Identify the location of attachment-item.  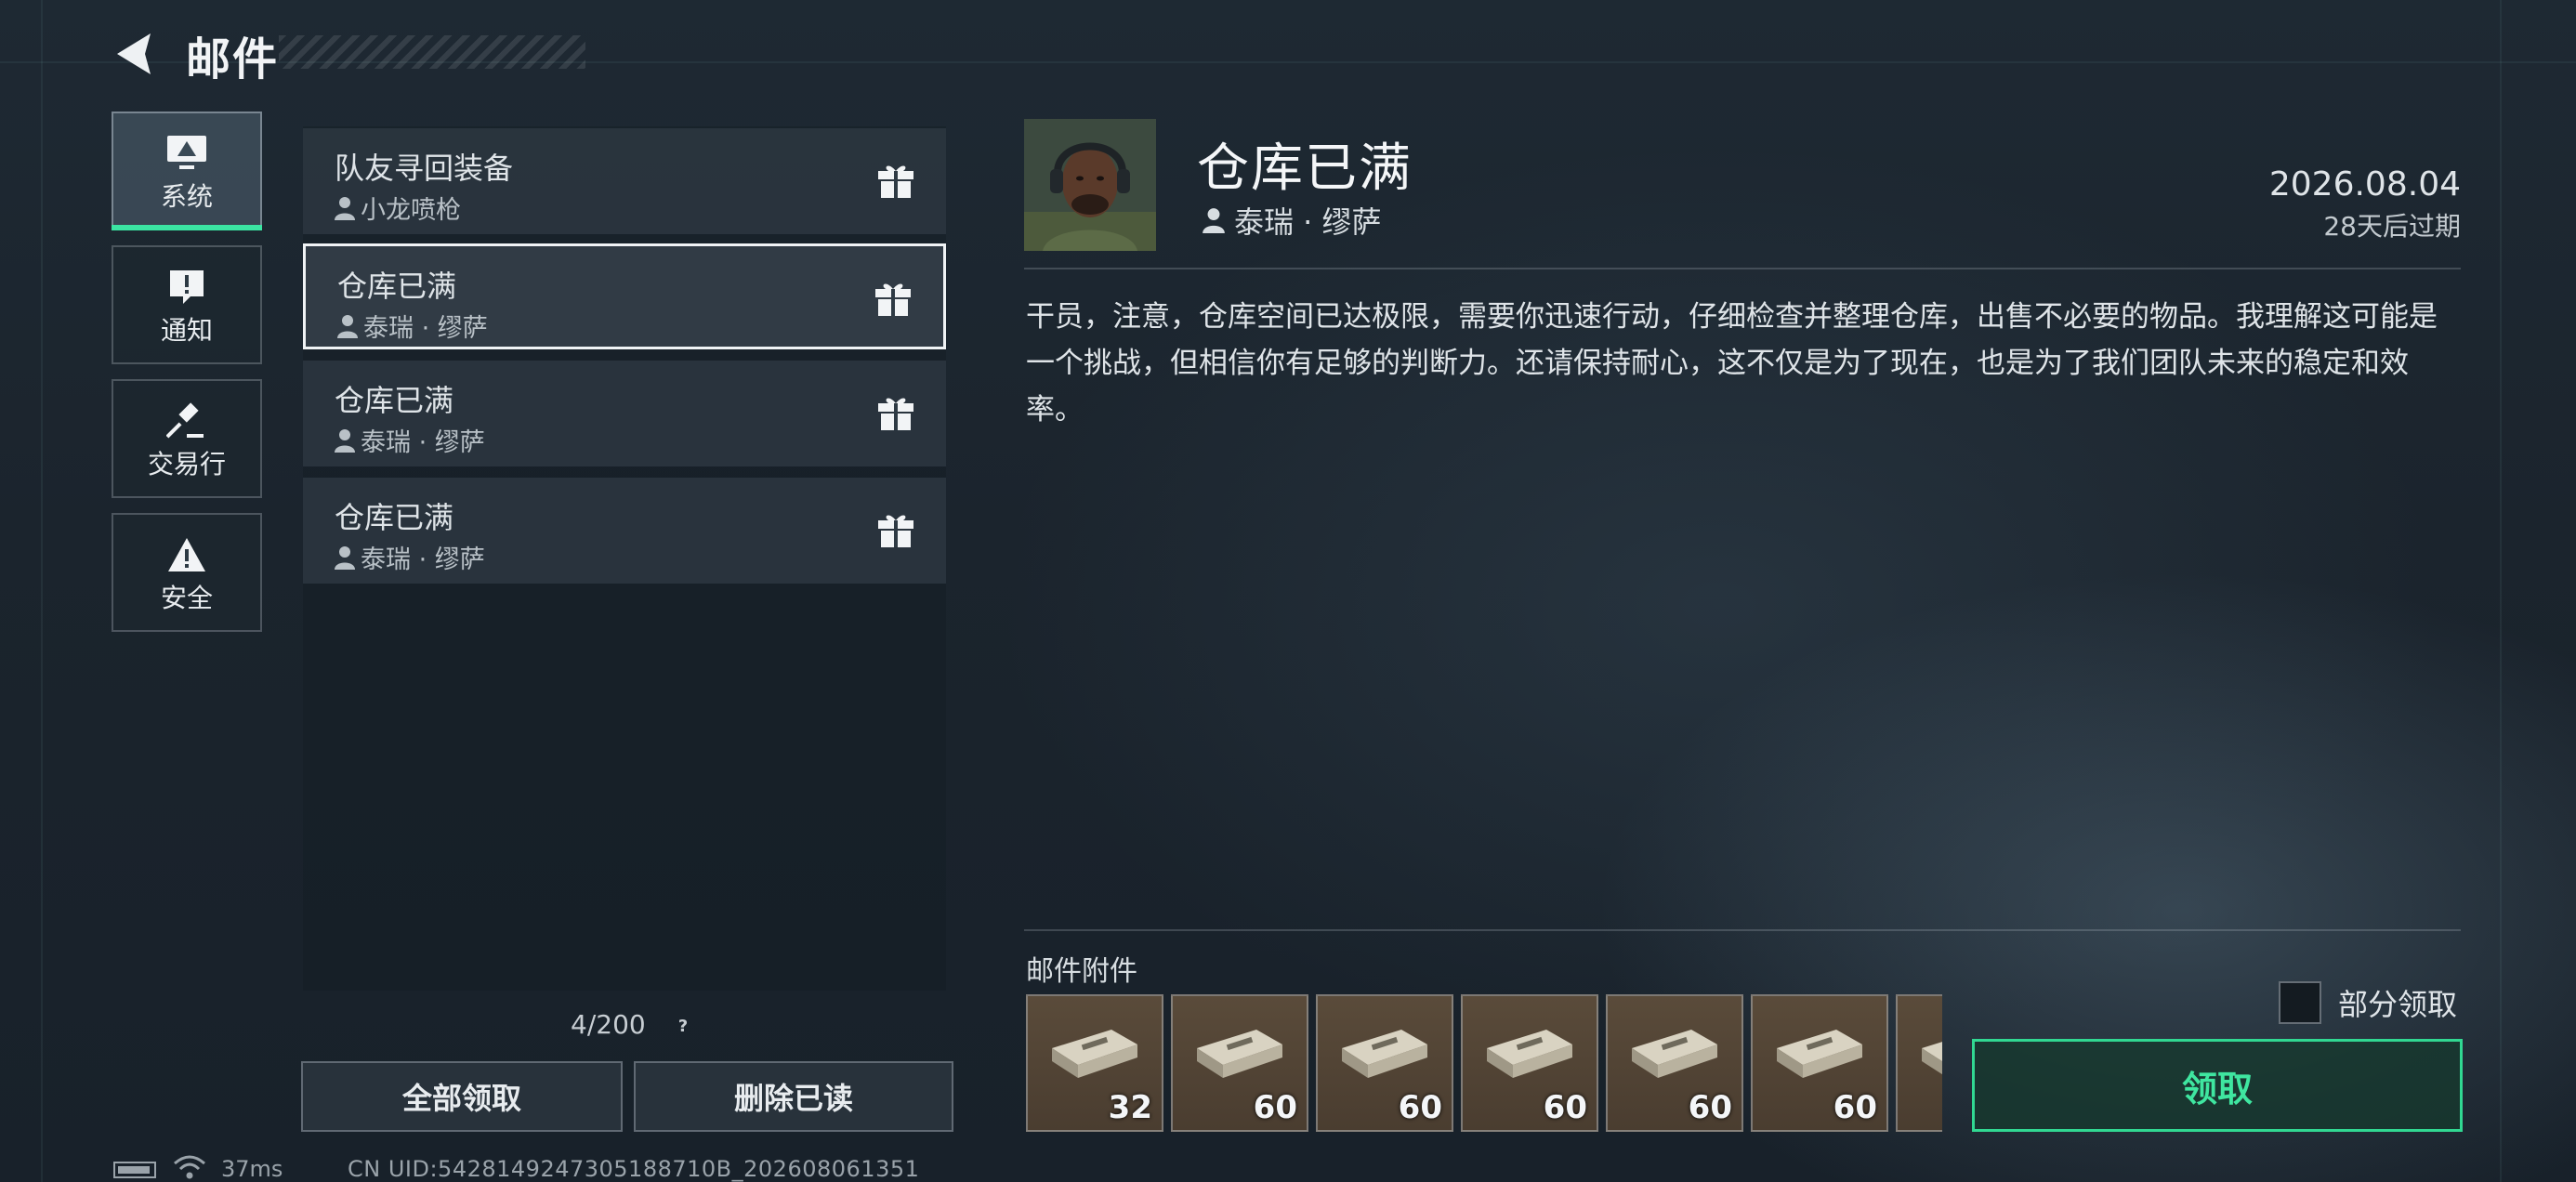
(1919, 1063).